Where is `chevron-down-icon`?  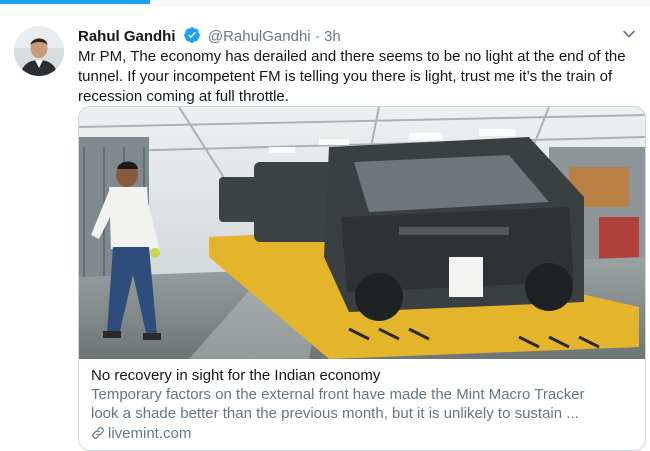 chevron-down-icon is located at coordinates (629, 34).